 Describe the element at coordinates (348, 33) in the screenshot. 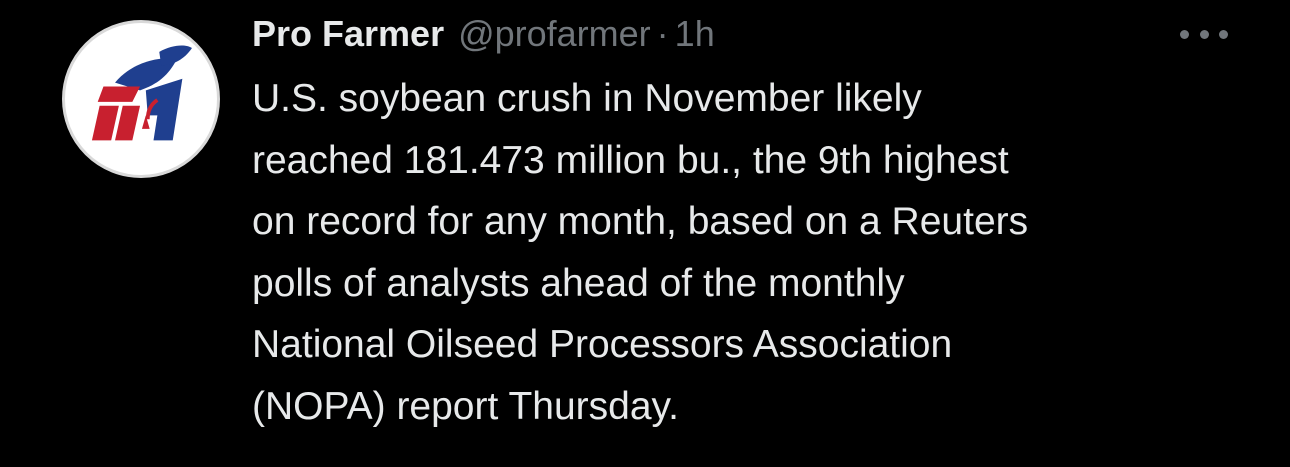

I see `author-name: Pro Farmer` at that location.